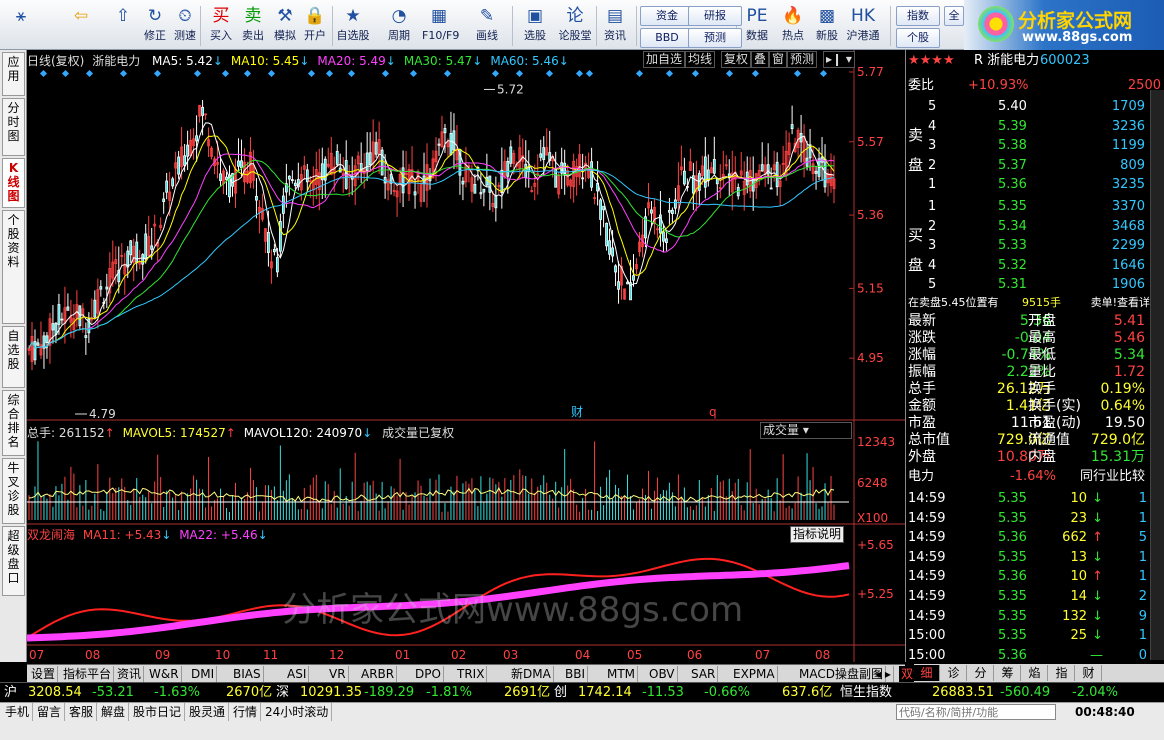  What do you see at coordinates (82, 712) in the screenshot?
I see `status-item-2: 客服` at bounding box center [82, 712].